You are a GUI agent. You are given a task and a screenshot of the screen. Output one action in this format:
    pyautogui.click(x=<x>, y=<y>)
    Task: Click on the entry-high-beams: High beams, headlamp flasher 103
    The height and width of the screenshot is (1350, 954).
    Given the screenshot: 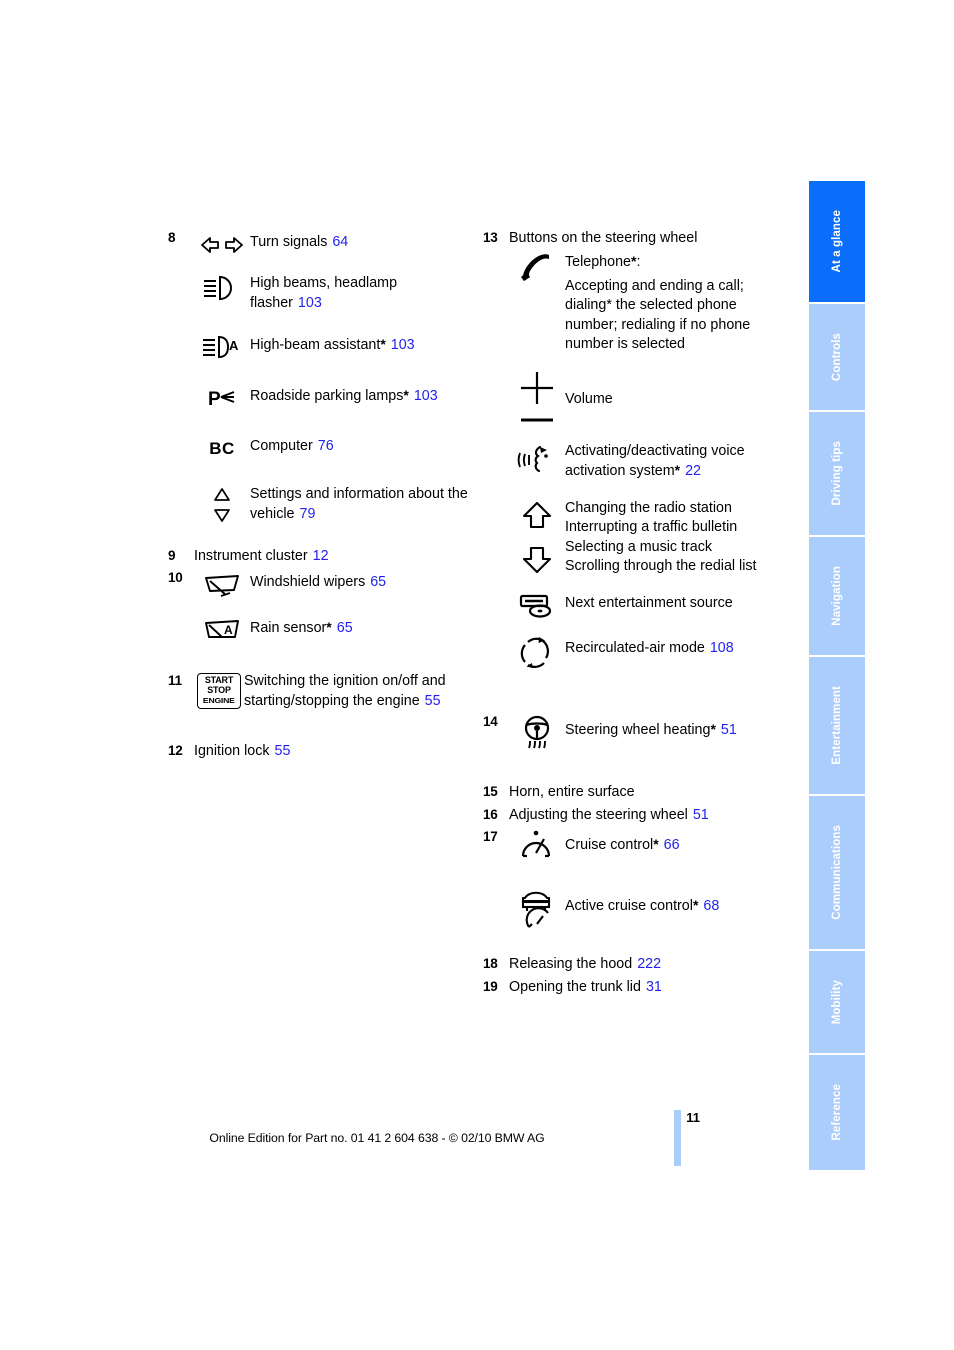 What is the action you would take?
    pyautogui.click(x=318, y=296)
    